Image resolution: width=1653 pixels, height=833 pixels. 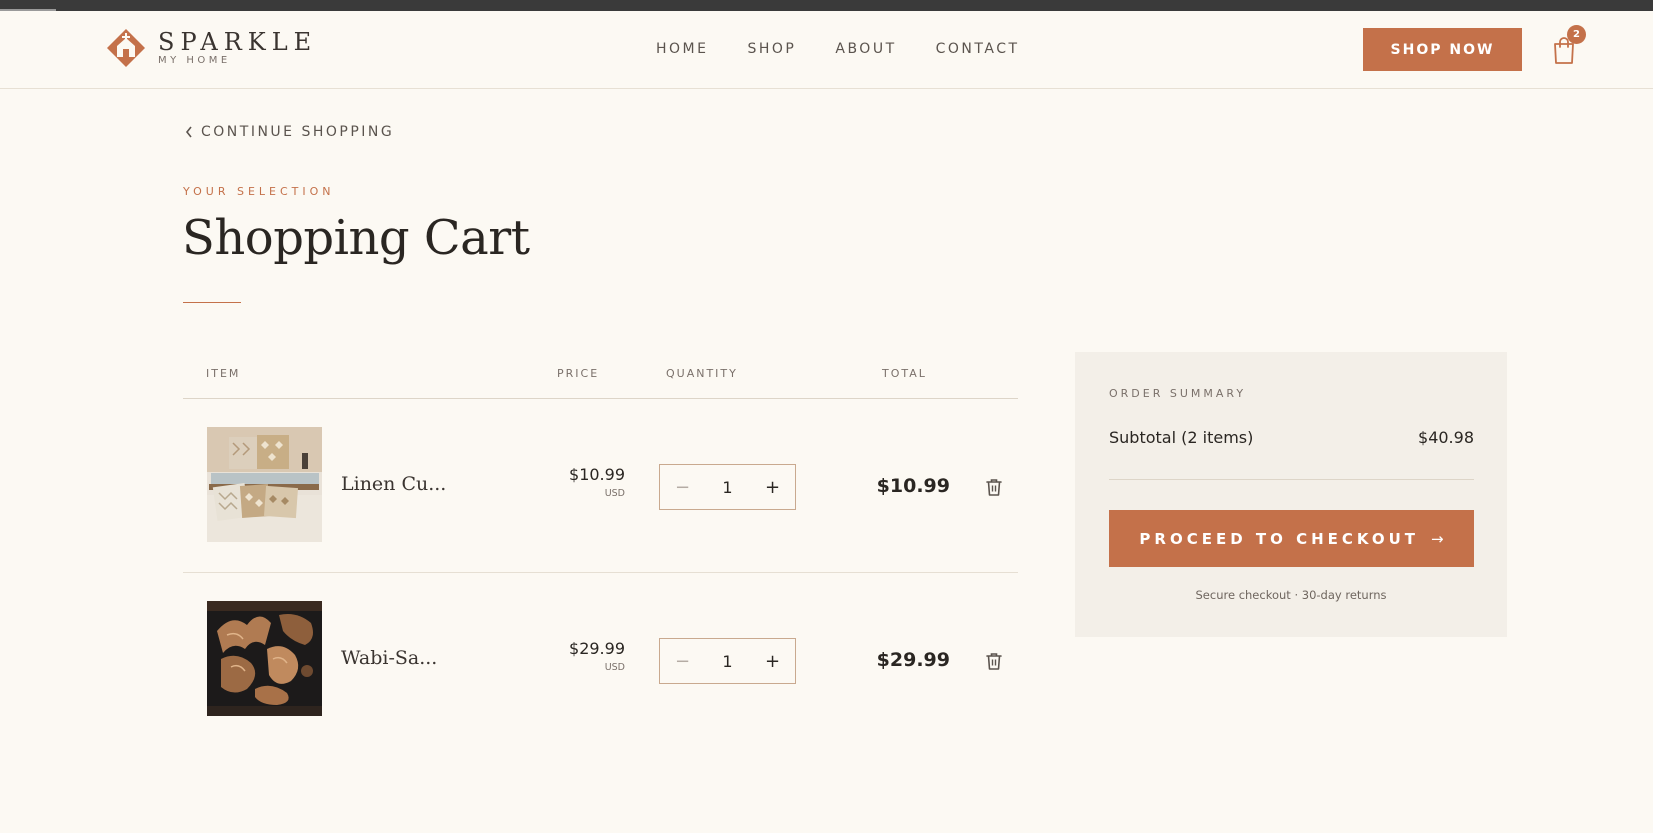 I want to click on proceed-to-checkout-button: PROCEED TO CHECKOUT →, so click(x=1291, y=538).